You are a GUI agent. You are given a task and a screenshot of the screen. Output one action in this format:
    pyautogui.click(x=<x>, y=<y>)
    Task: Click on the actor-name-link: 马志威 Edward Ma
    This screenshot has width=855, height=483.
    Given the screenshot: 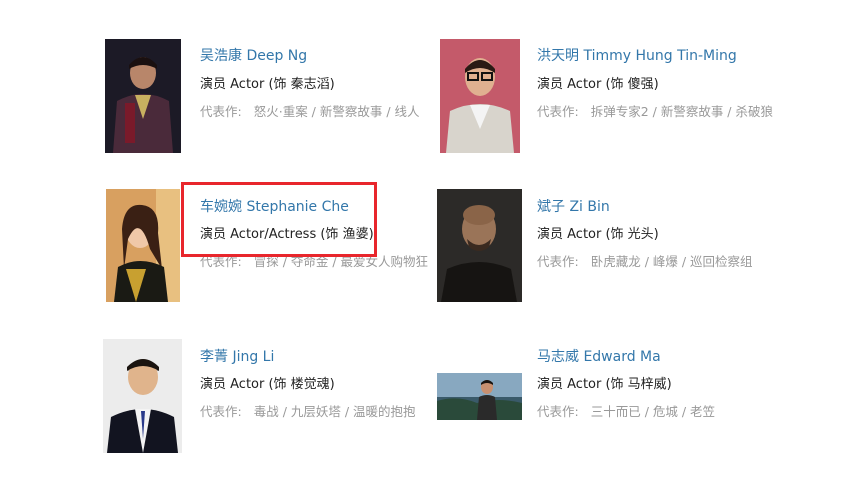 What is the action you would take?
    pyautogui.click(x=599, y=357)
    